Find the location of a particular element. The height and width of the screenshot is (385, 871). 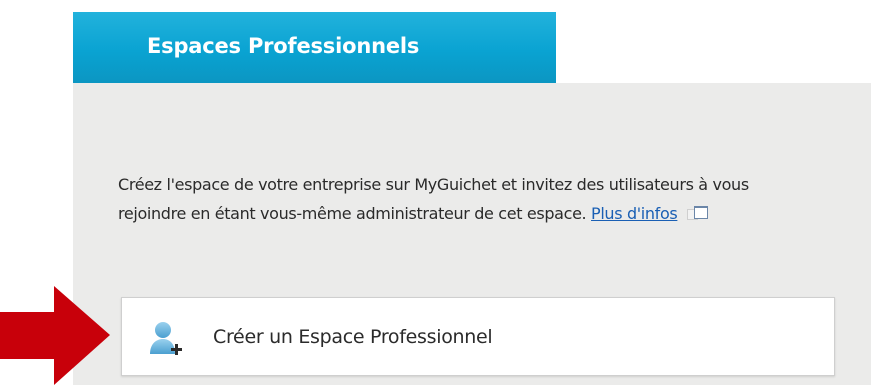

tab-espaces-professionnels: Espaces Professionnels is located at coordinates (314, 47).